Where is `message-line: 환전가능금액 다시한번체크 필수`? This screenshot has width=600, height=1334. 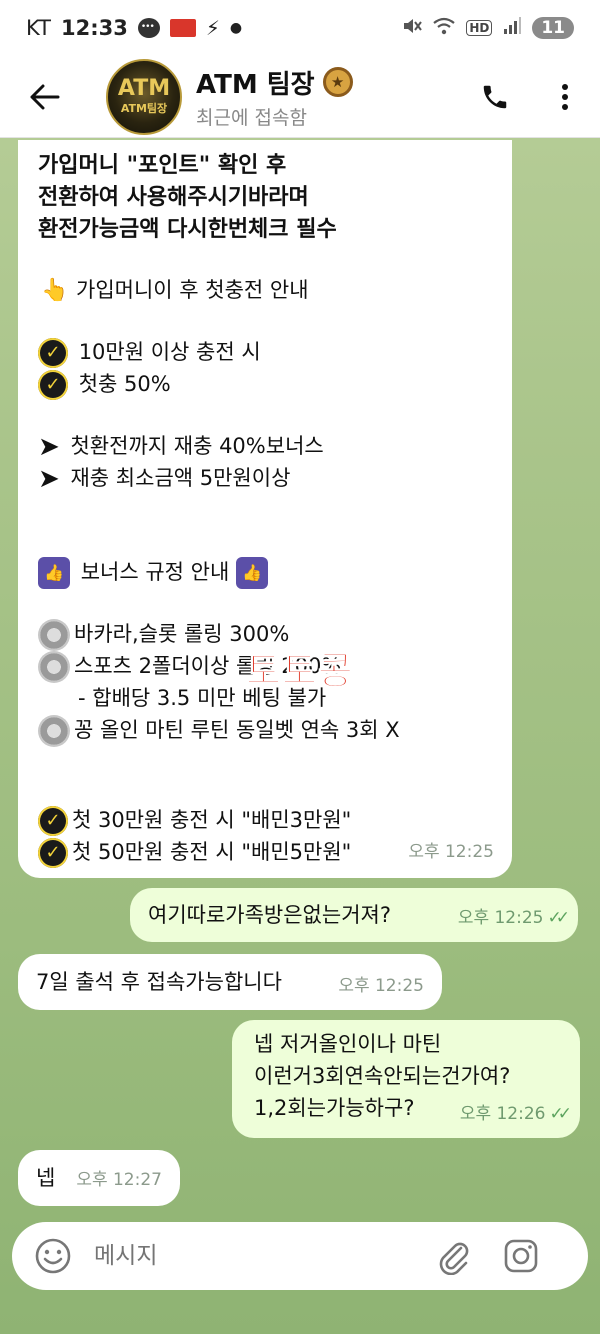
message-line: 환전가능금액 다시한번체크 필수 is located at coordinates (187, 229).